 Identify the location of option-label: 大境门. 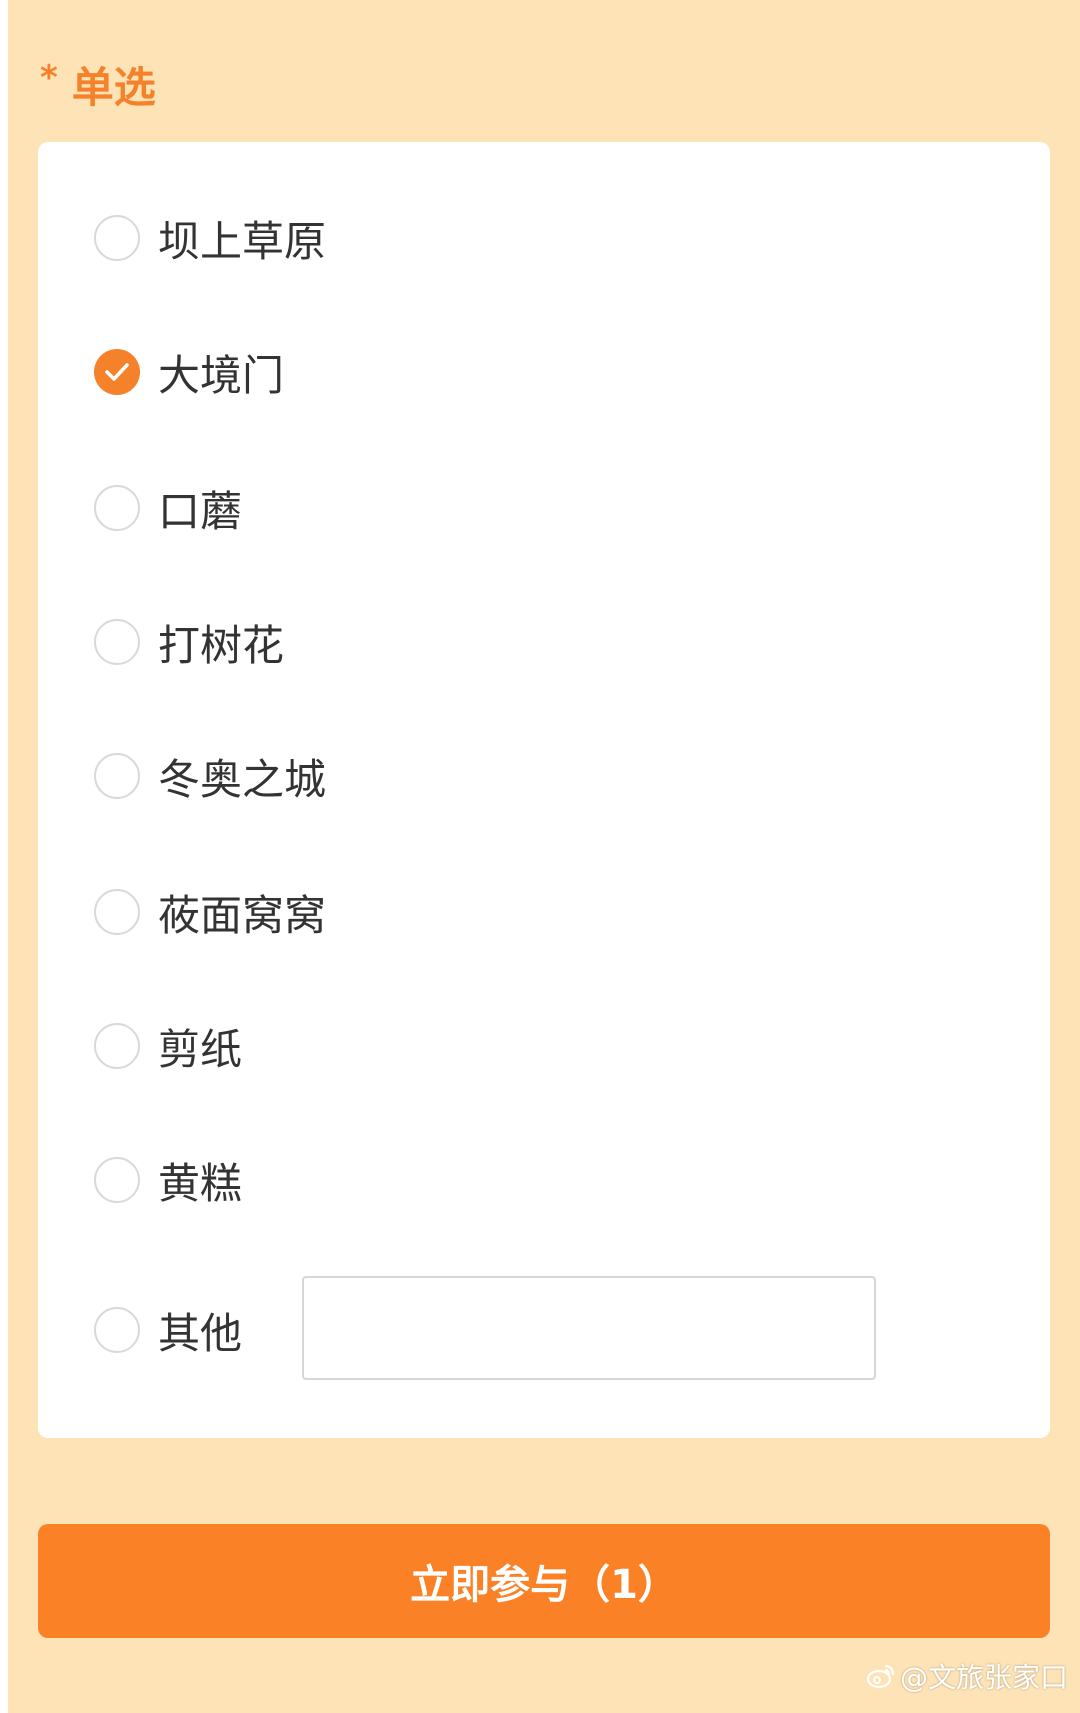
(221, 375).